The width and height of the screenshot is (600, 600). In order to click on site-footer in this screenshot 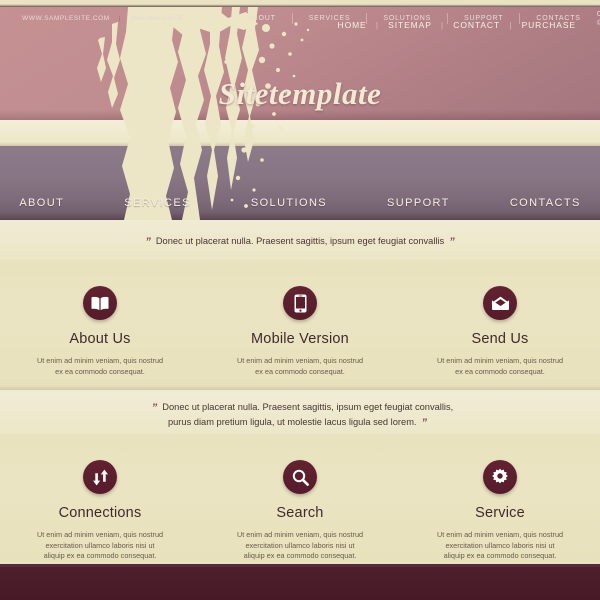, I will do `click(300, 582)`.